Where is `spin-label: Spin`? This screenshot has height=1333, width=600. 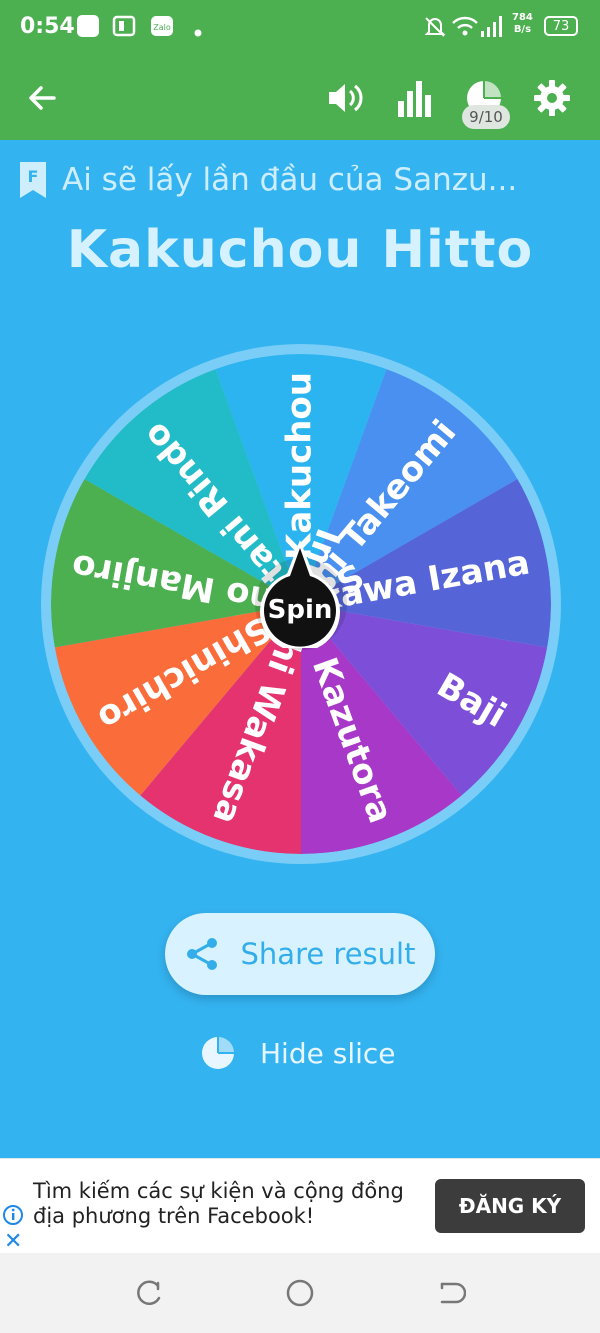
spin-label: Spin is located at coordinates (300, 610).